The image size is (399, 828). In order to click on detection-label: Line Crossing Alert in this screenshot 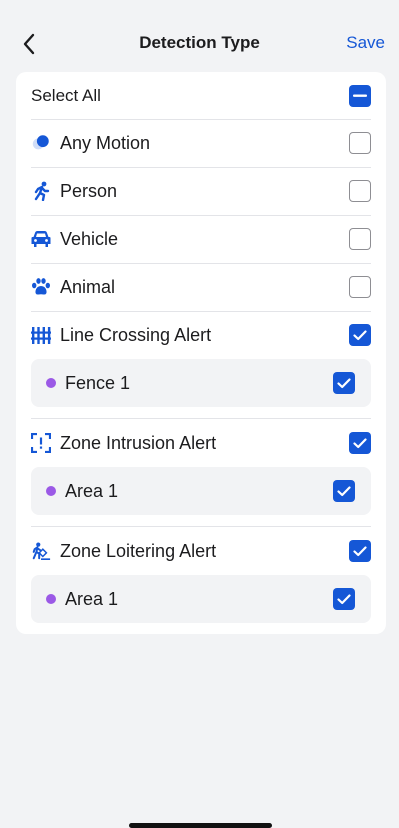, I will do `click(136, 334)`.